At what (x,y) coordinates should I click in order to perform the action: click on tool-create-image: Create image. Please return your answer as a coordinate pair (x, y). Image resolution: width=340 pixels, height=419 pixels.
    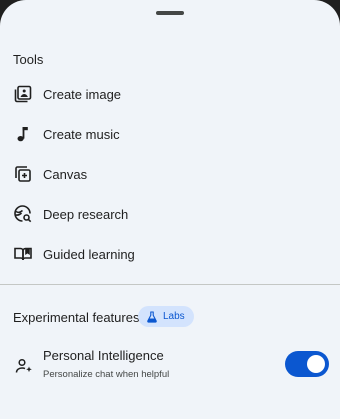
    Looking at the image, I should click on (170, 94).